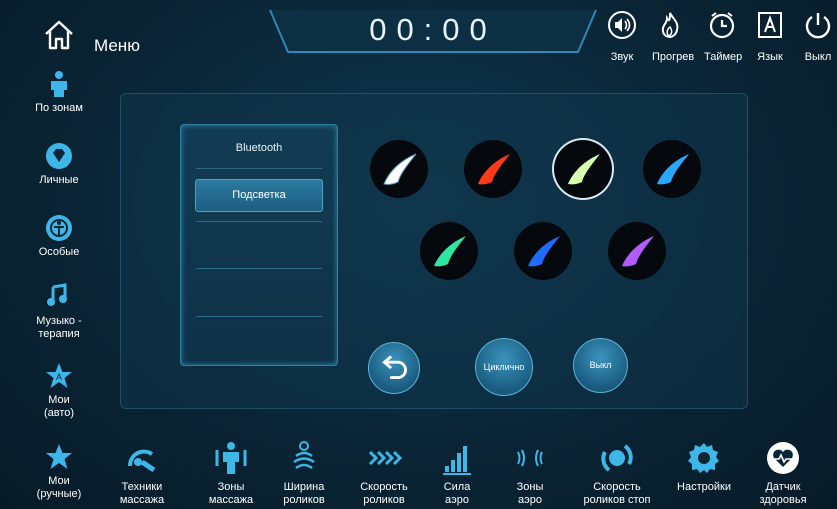  Describe the element at coordinates (457, 487) in the screenshot. I see `bottom-item-label-1: Сила` at that location.